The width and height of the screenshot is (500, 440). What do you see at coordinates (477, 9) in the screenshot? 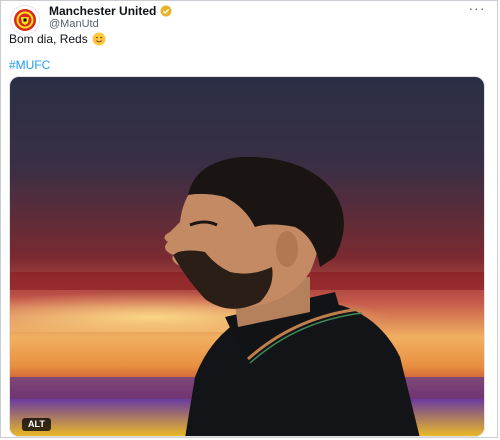
I see `more-horizontal-icon: ···` at bounding box center [477, 9].